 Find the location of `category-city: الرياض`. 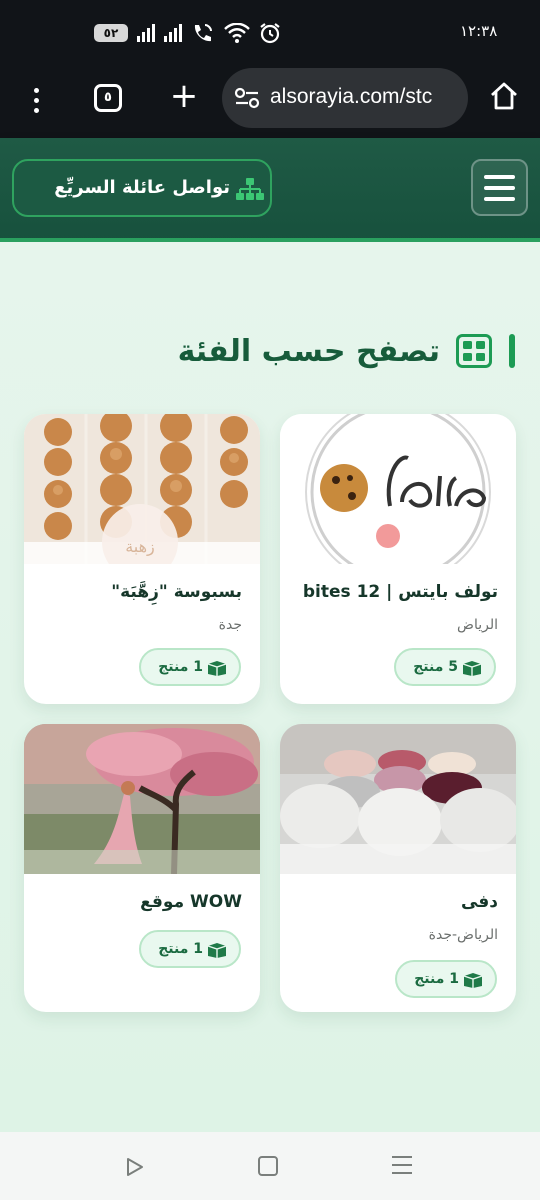

category-city: الرياض is located at coordinates (477, 625).